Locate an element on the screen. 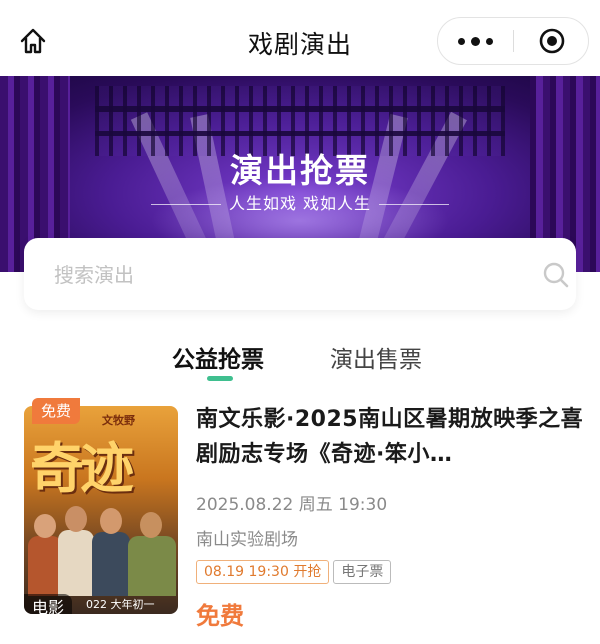 Image resolution: width=600 pixels, height=644 pixels. search-bar is located at coordinates (300, 274).